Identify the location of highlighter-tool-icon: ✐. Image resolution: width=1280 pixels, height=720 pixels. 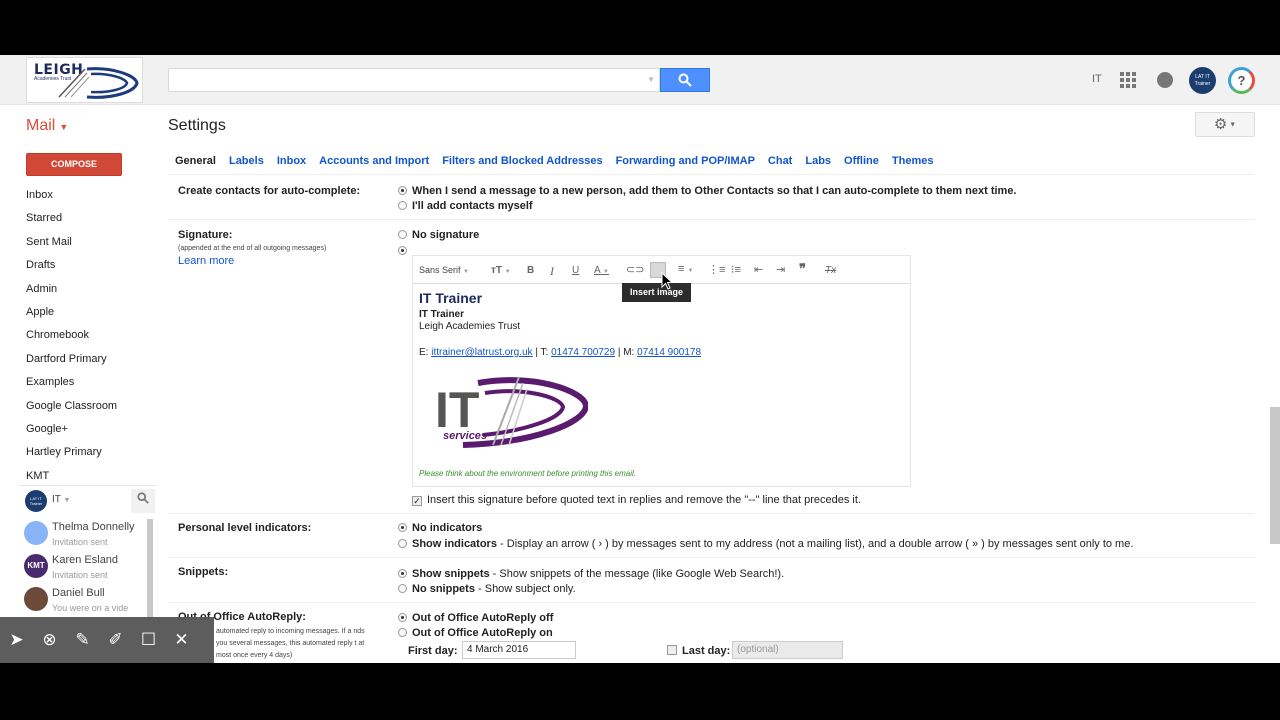
(115, 640).